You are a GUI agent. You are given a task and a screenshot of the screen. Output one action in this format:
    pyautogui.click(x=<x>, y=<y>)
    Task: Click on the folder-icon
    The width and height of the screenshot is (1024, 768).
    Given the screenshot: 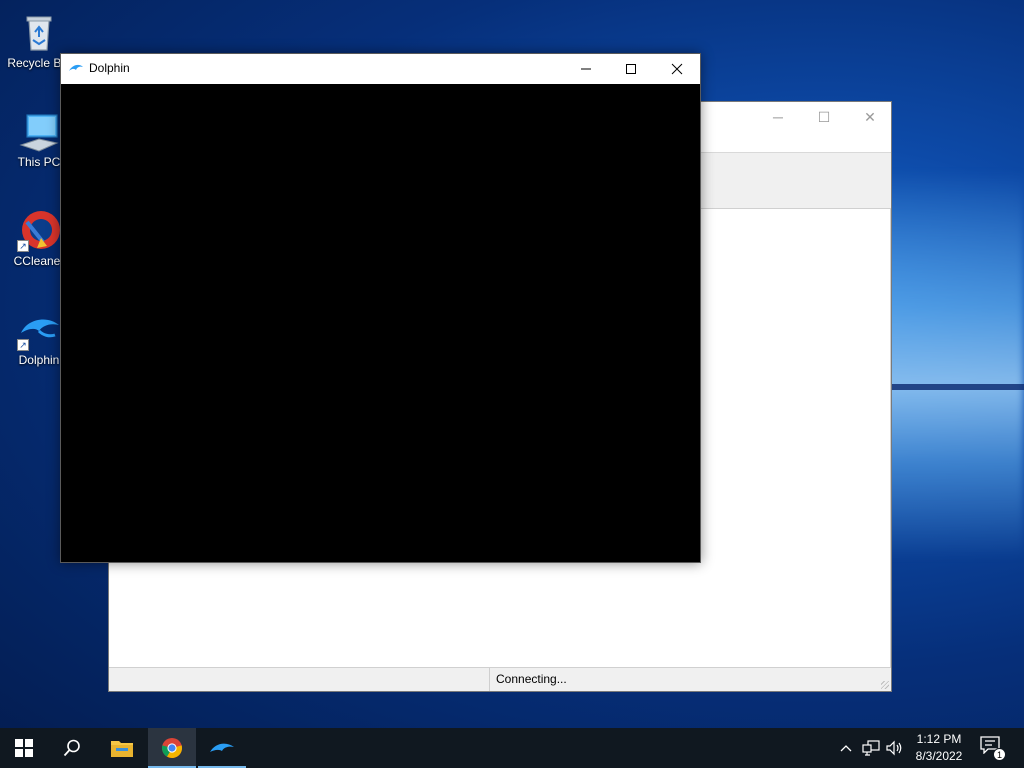 What is the action you would take?
    pyautogui.click(x=122, y=749)
    